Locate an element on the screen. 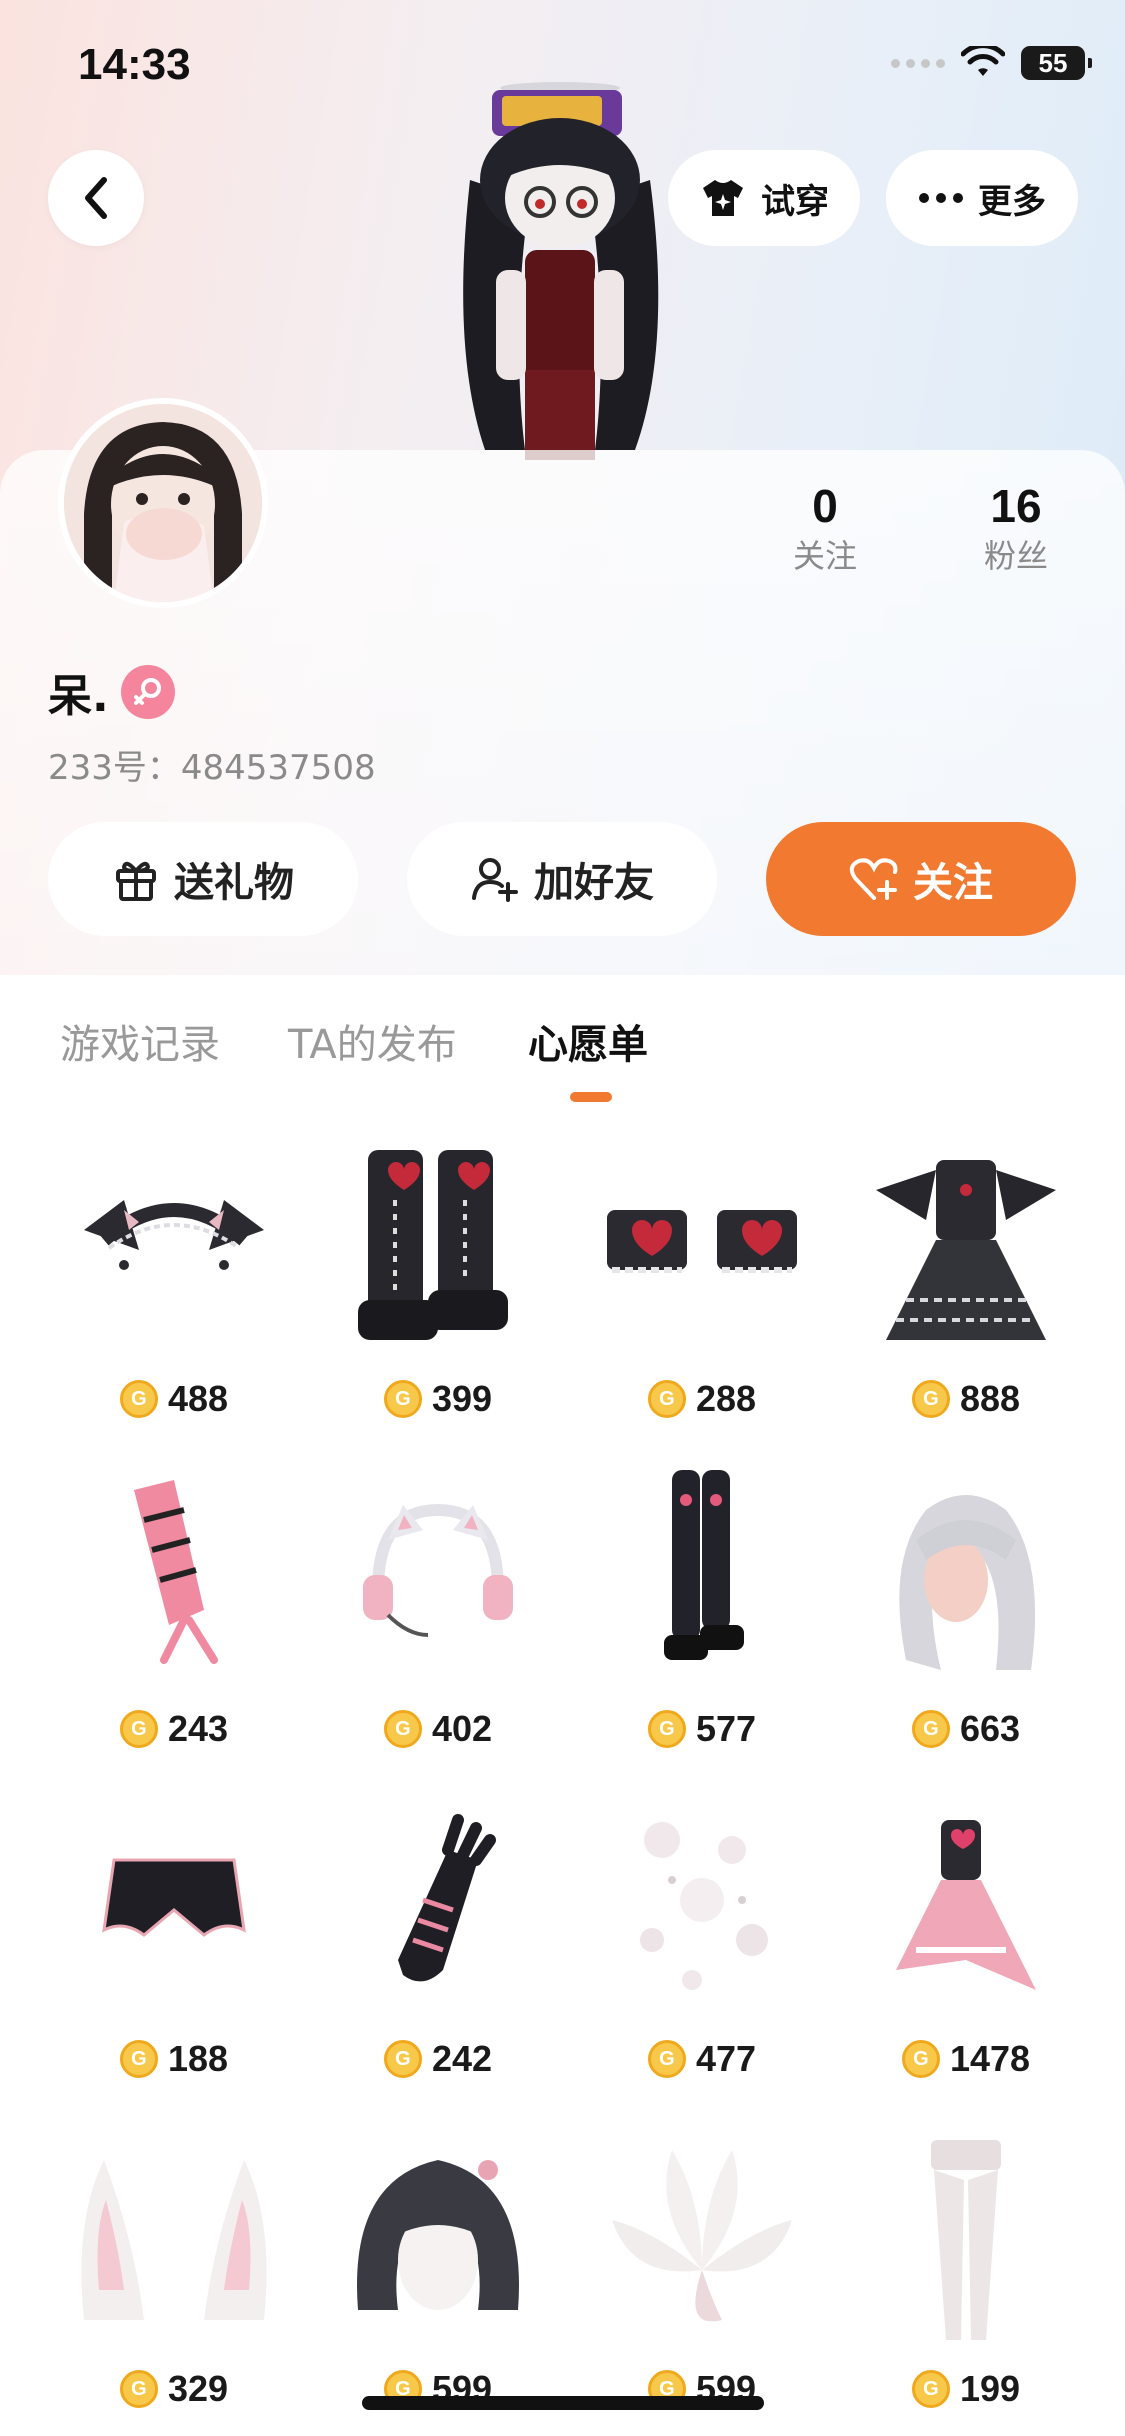  item-price: G 188 is located at coordinates (174, 2059).